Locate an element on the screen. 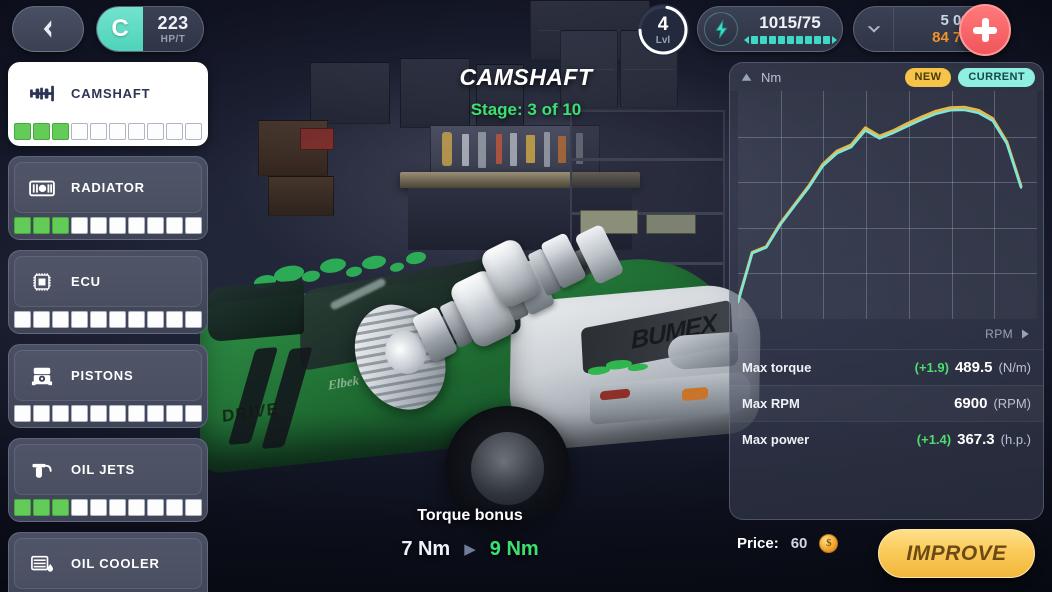  currency-expand-button is located at coordinates (874, 29).